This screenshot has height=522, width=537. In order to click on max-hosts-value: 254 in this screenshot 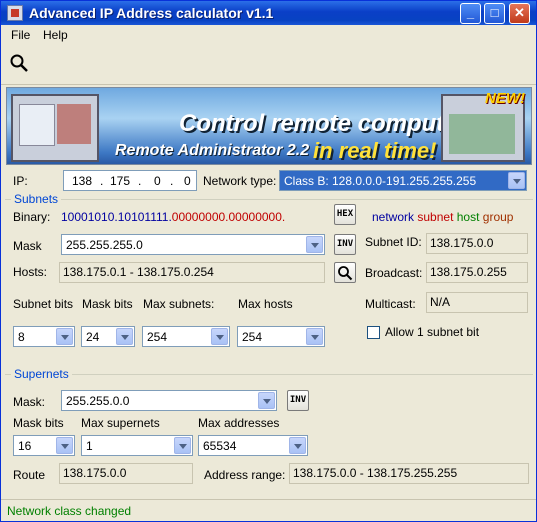, I will do `click(252, 337)`.